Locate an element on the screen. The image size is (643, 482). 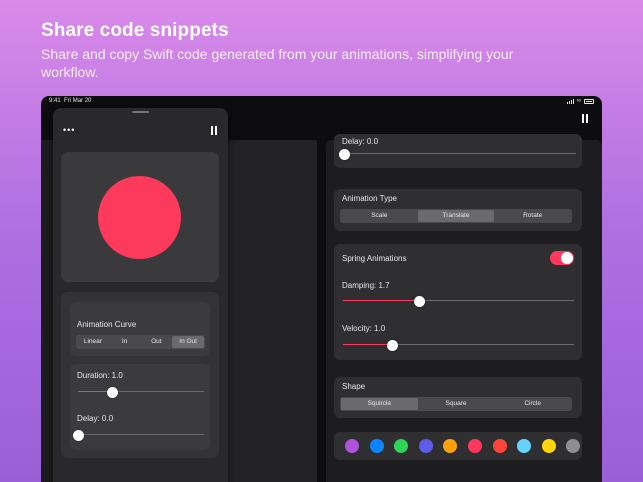
spring-label: Spring Animations is located at coordinates (374, 258).